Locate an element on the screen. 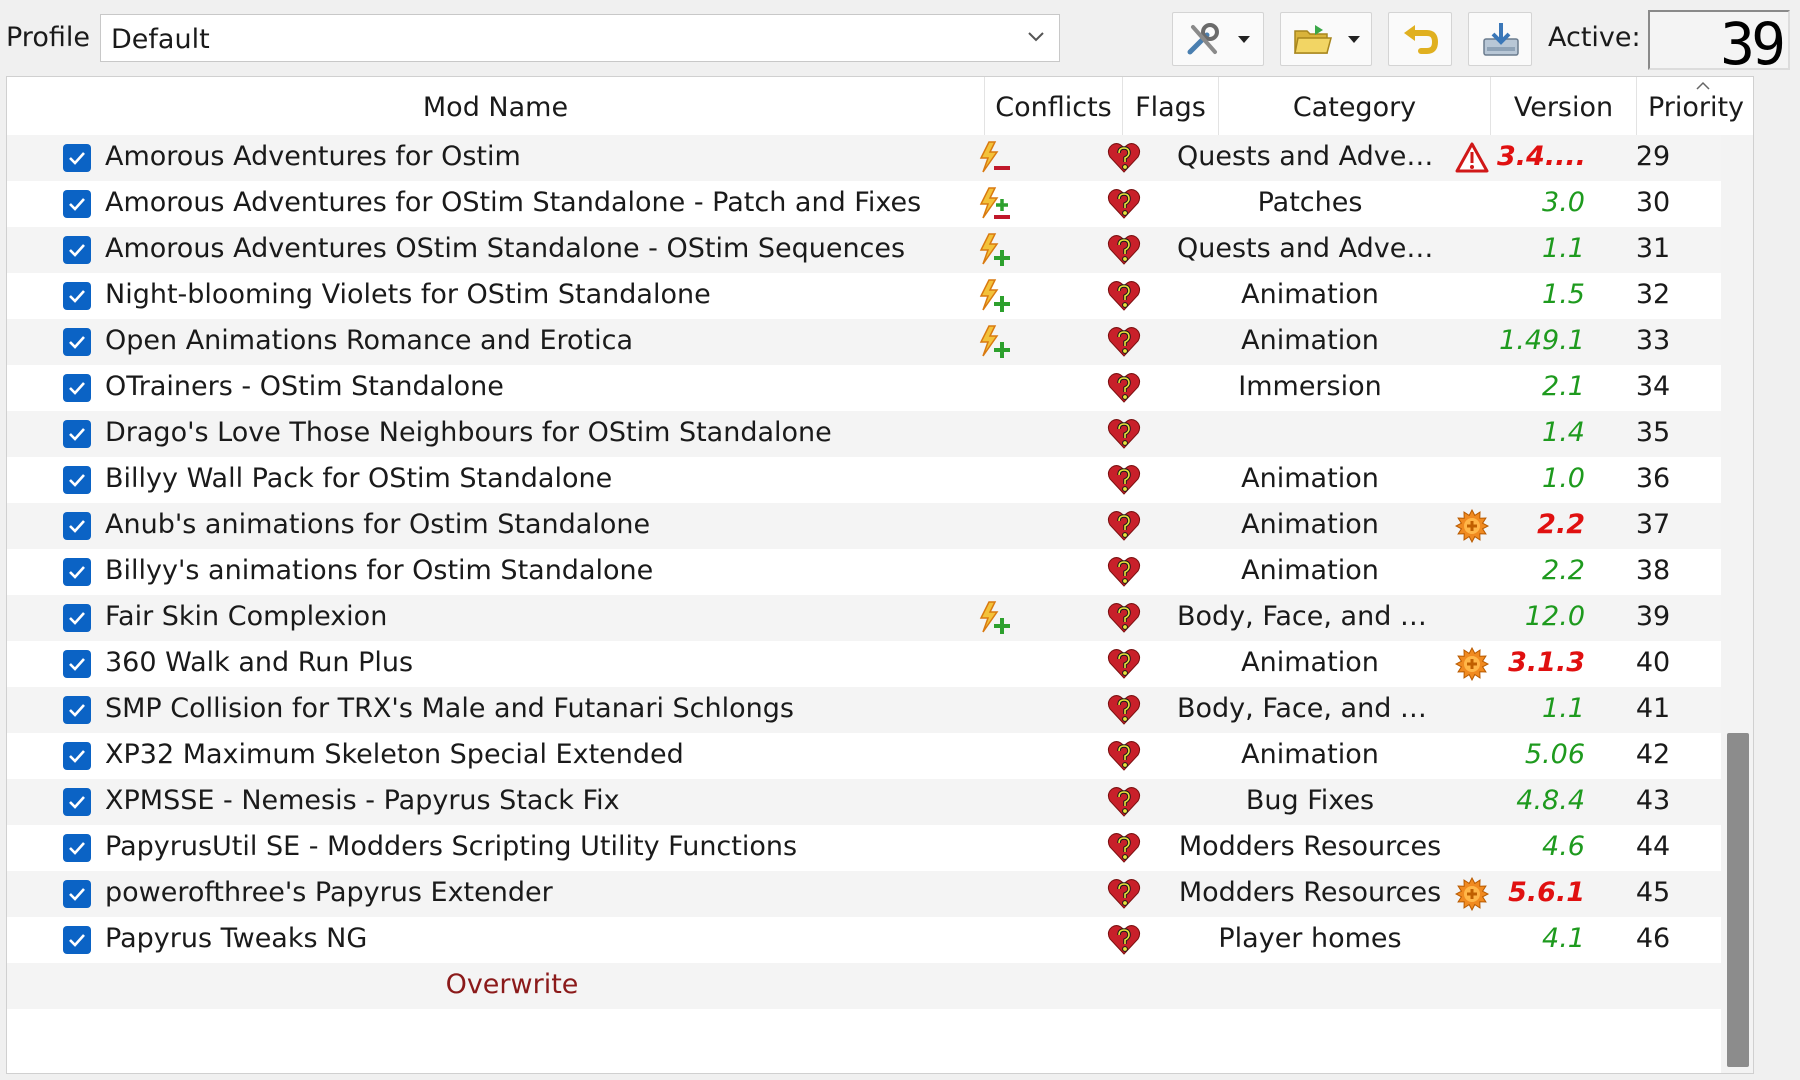  table-row: Papyrus Tweaks NG Player homes 4.1 46 is located at coordinates (880, 940).